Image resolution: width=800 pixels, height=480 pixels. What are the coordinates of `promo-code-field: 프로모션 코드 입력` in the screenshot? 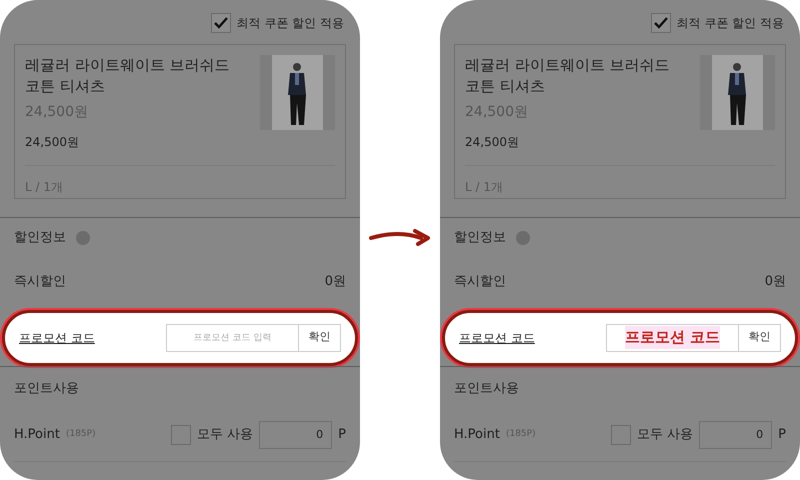 It's located at (232, 338).